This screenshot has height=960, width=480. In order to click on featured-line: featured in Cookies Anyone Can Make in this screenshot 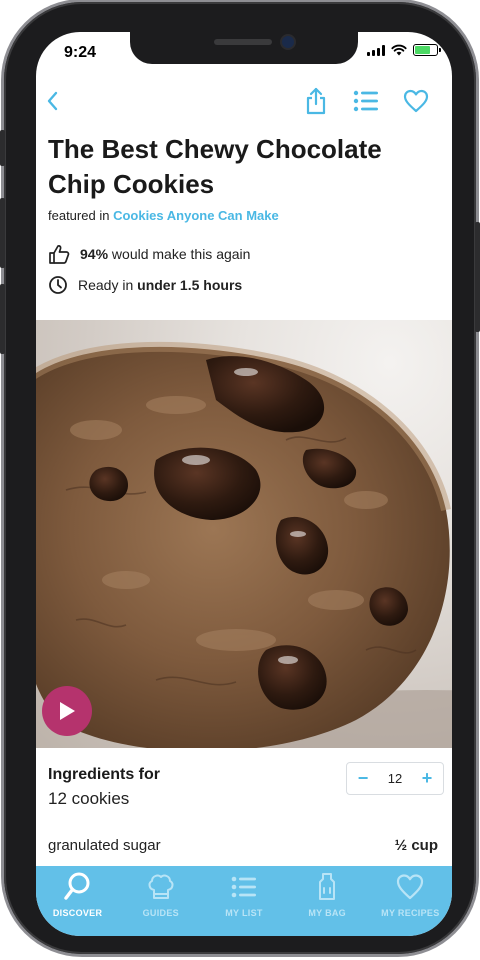, I will do `click(163, 215)`.